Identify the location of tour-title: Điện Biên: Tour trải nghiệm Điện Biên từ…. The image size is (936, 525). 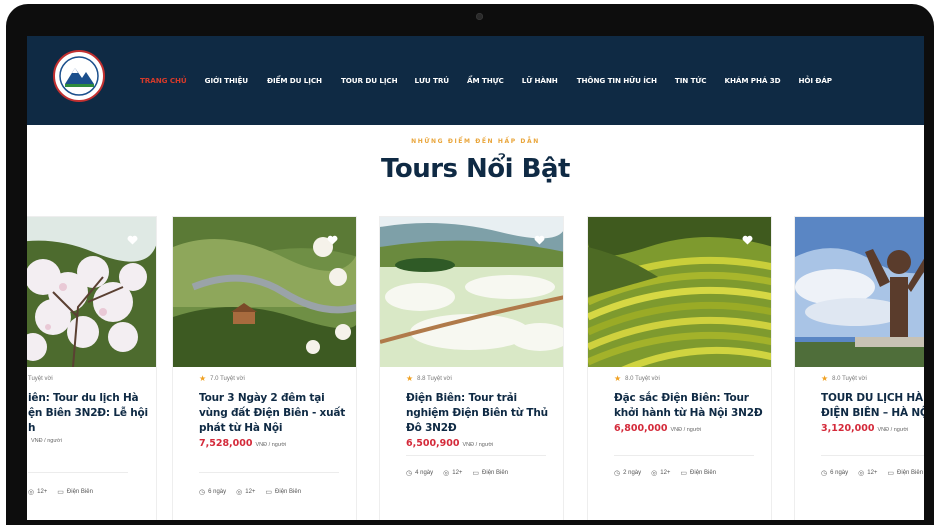
(481, 413).